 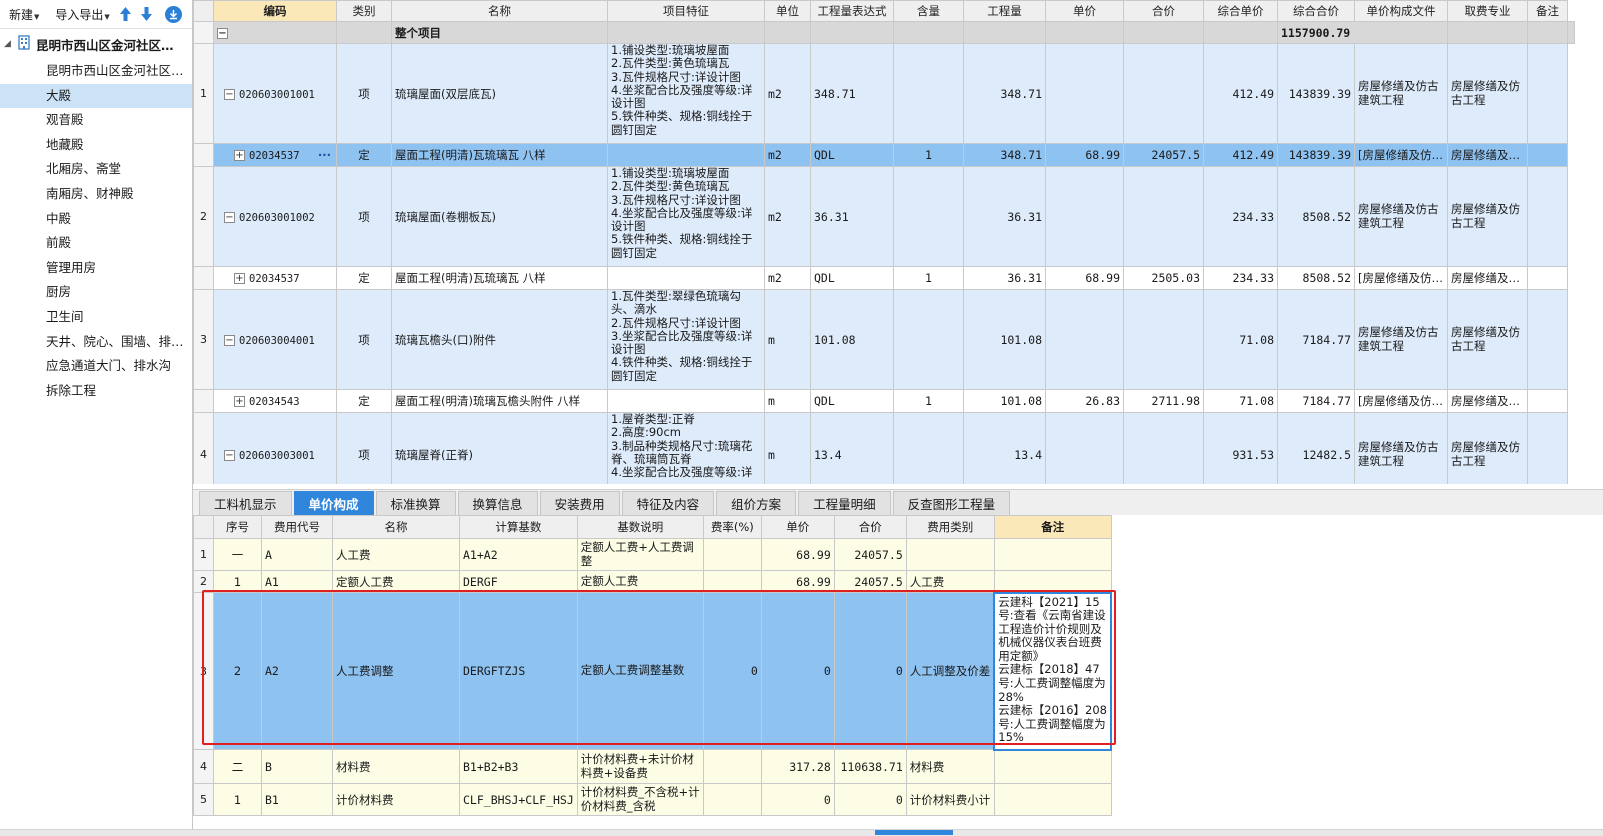 I want to click on fee-code-cell: A2, so click(x=297, y=671).